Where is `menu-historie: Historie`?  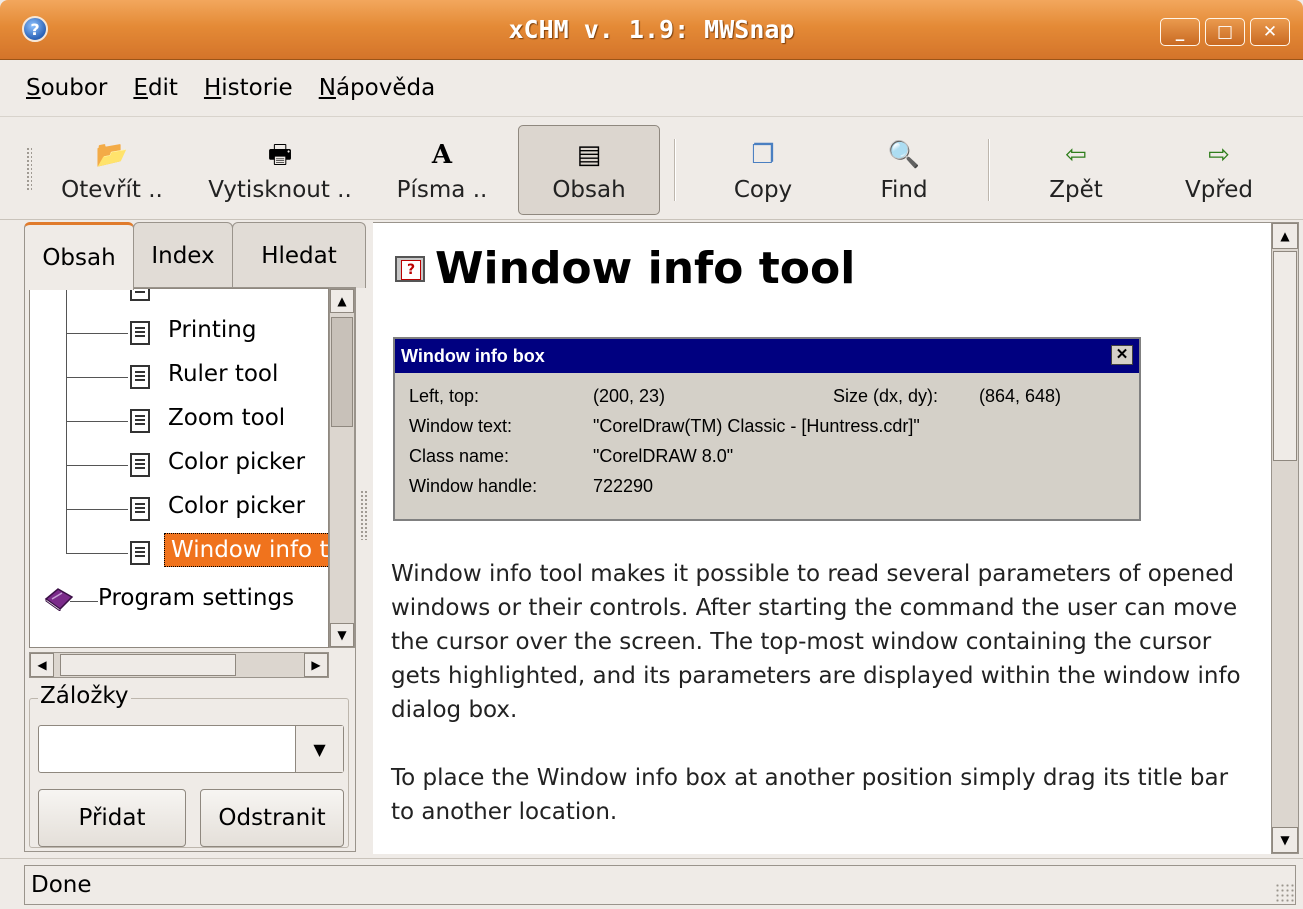
menu-historie: Historie is located at coordinates (248, 88).